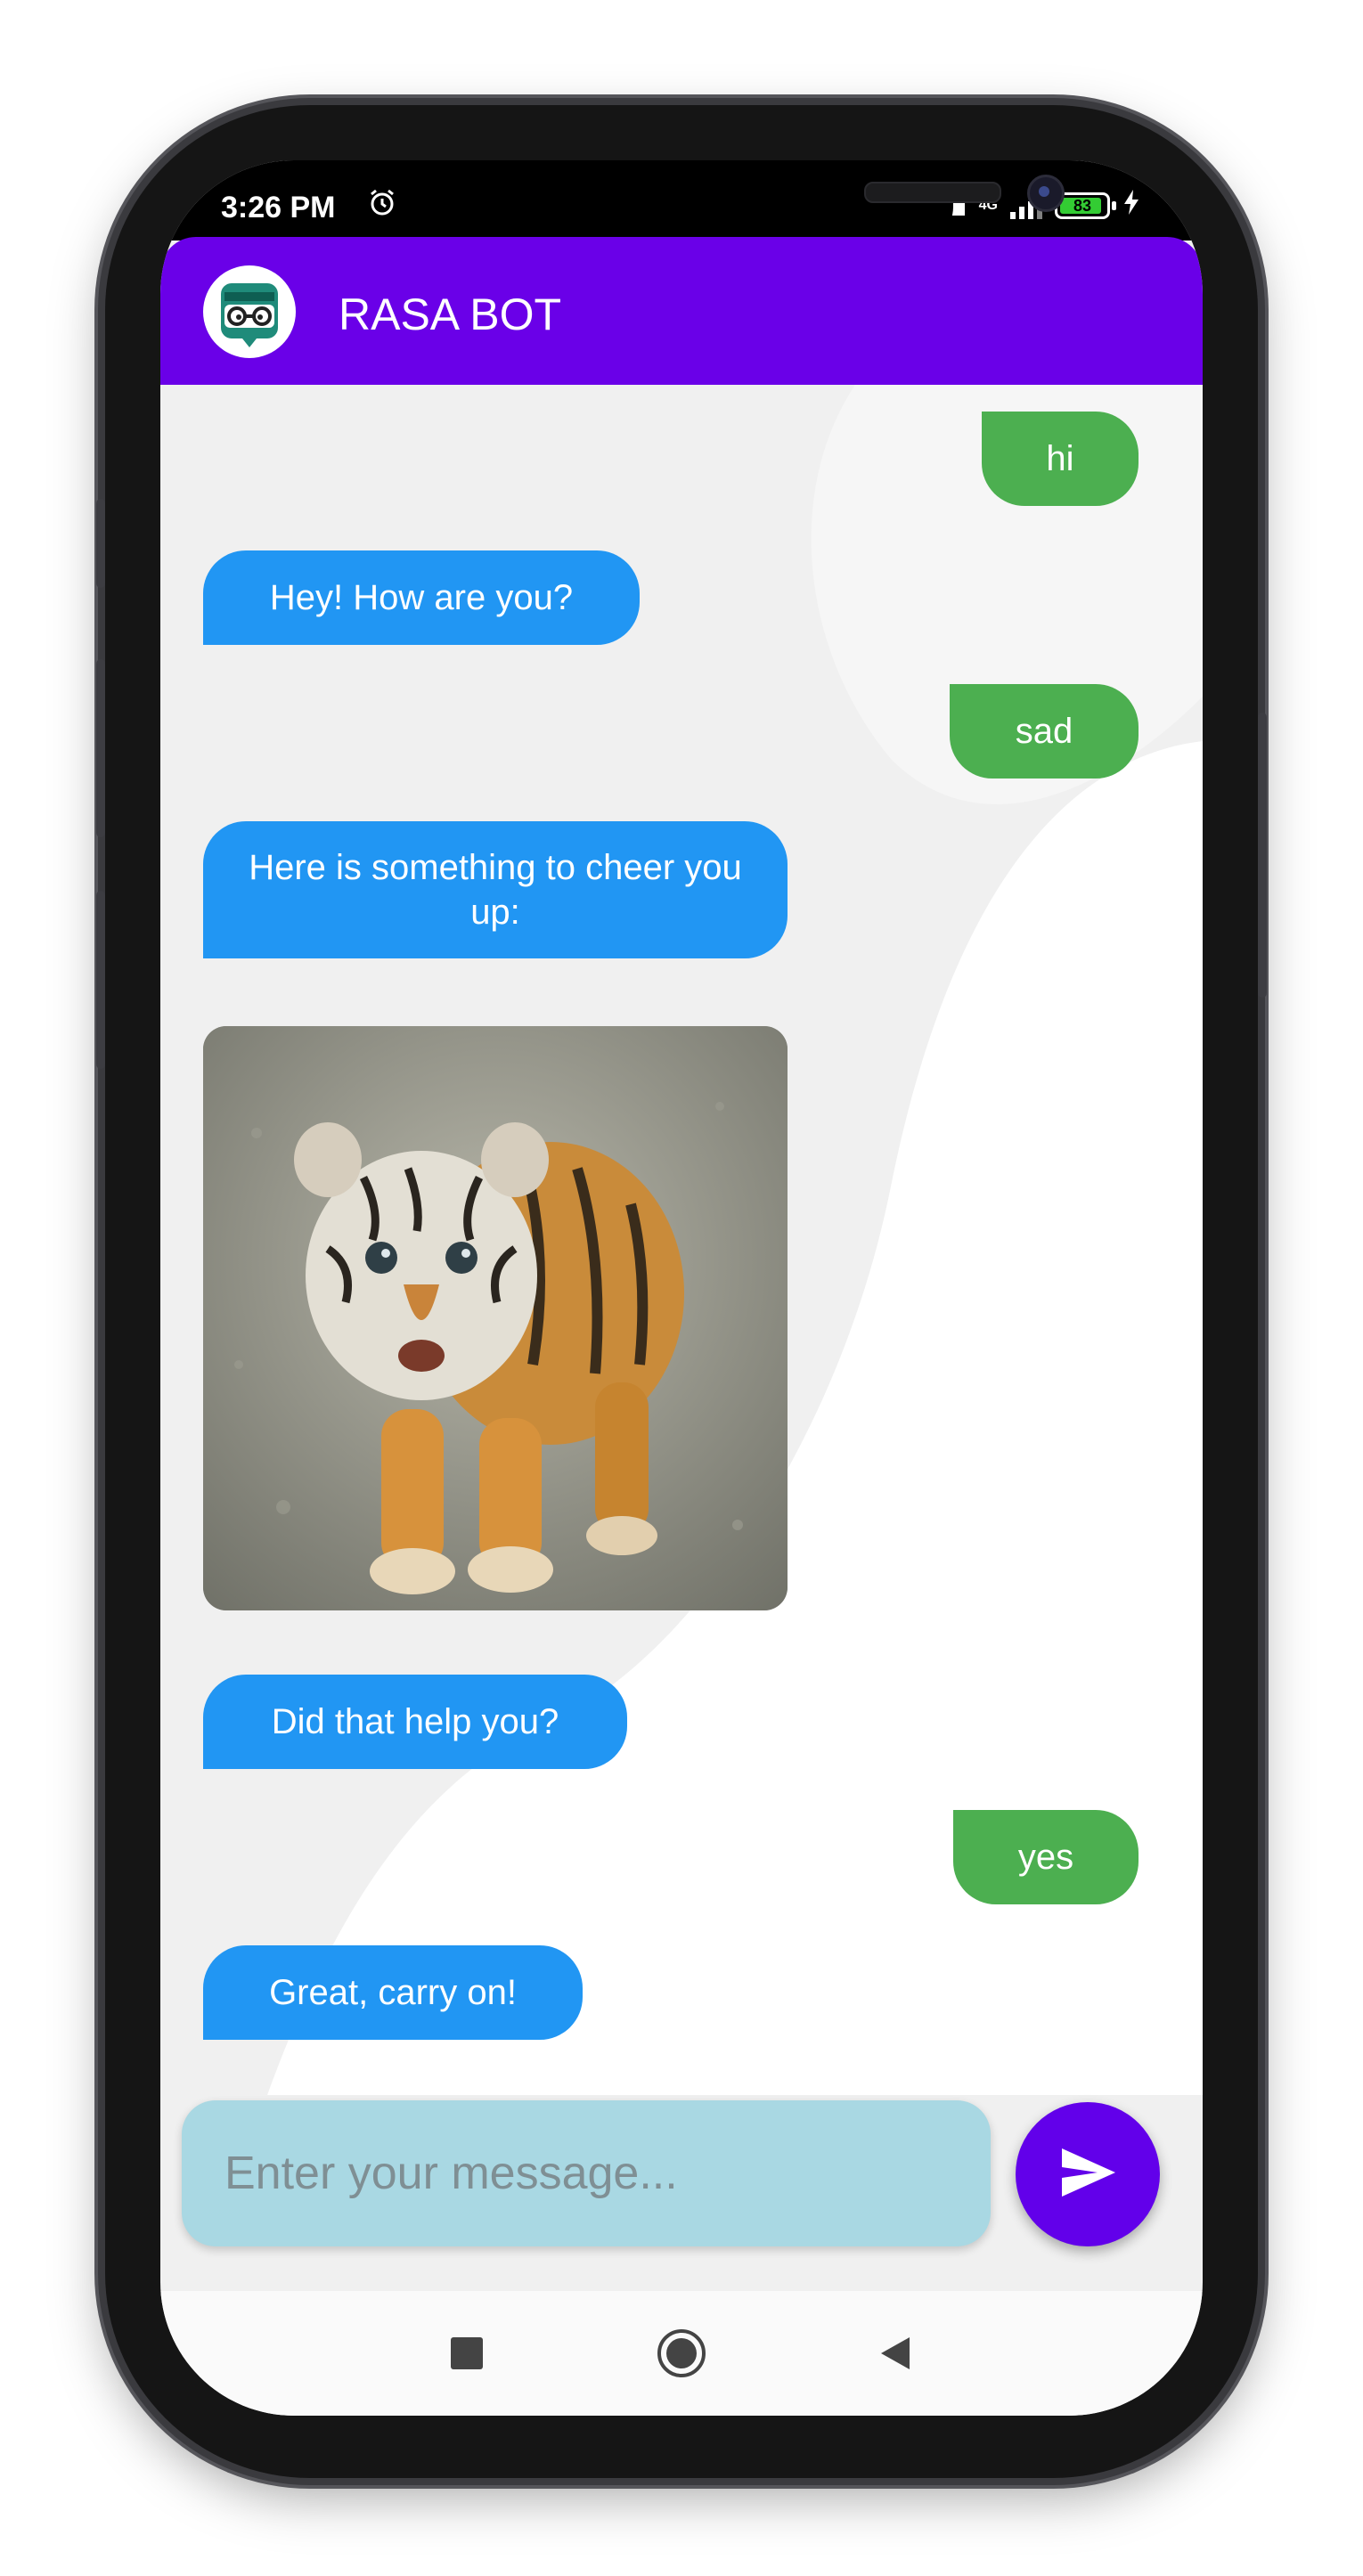 Image resolution: width=1363 pixels, height=2576 pixels. I want to click on message-text: yes, so click(1045, 1858).